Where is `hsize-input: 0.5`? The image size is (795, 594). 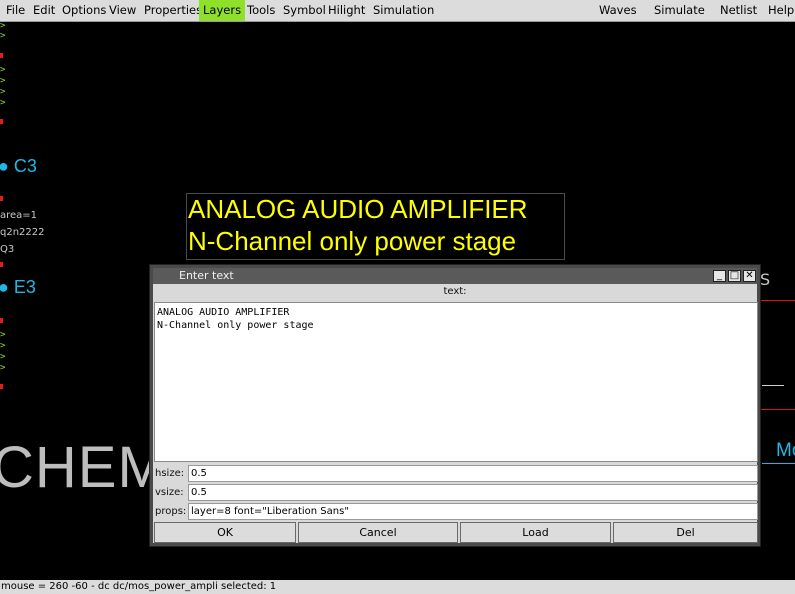
hsize-input: 0.5 is located at coordinates (473, 473).